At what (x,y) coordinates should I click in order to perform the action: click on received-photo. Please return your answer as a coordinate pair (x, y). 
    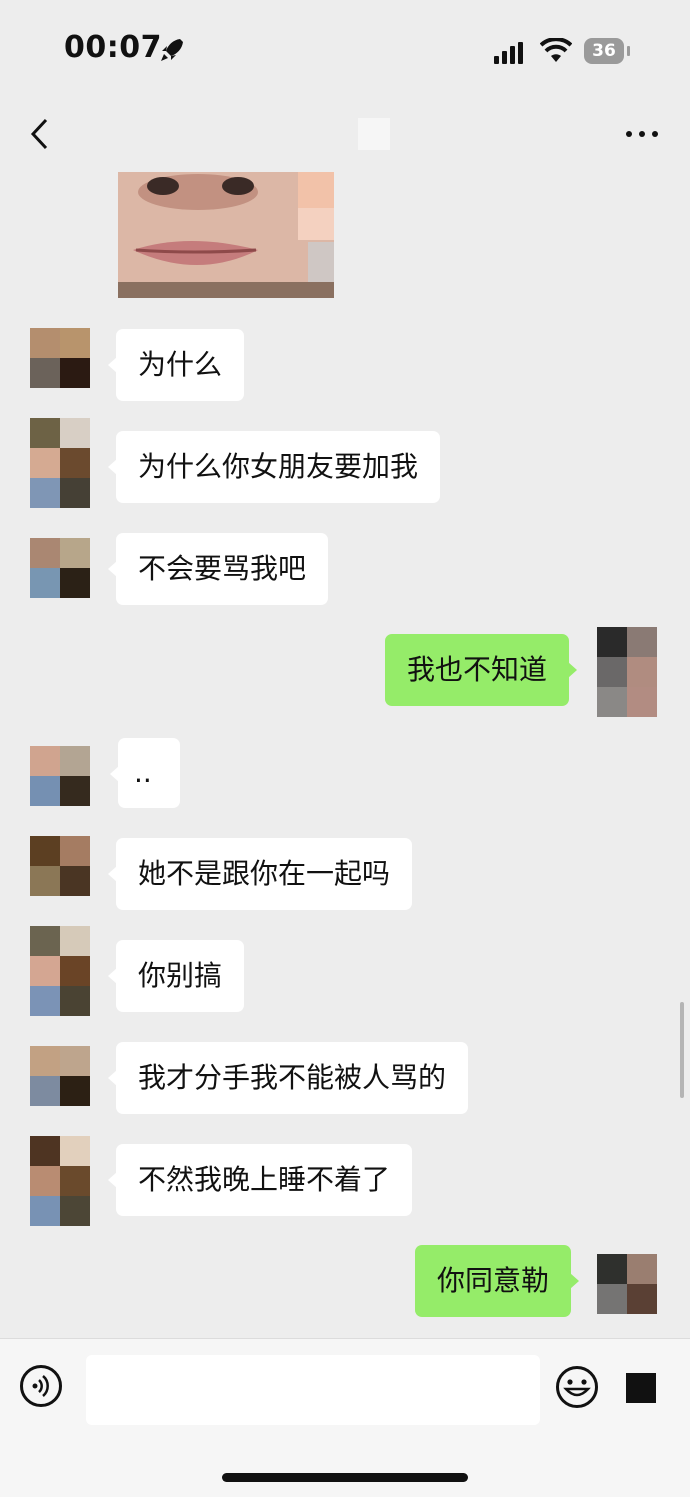
    Looking at the image, I should click on (226, 235).